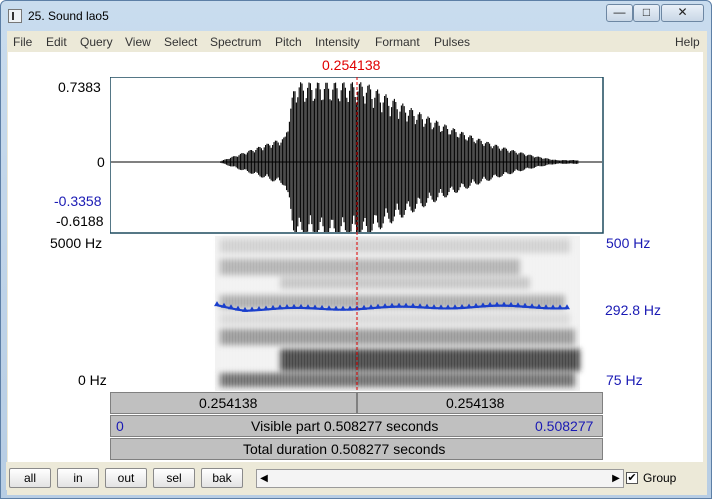  I want to click on waveform-min-label: -0.6188, so click(80, 221).